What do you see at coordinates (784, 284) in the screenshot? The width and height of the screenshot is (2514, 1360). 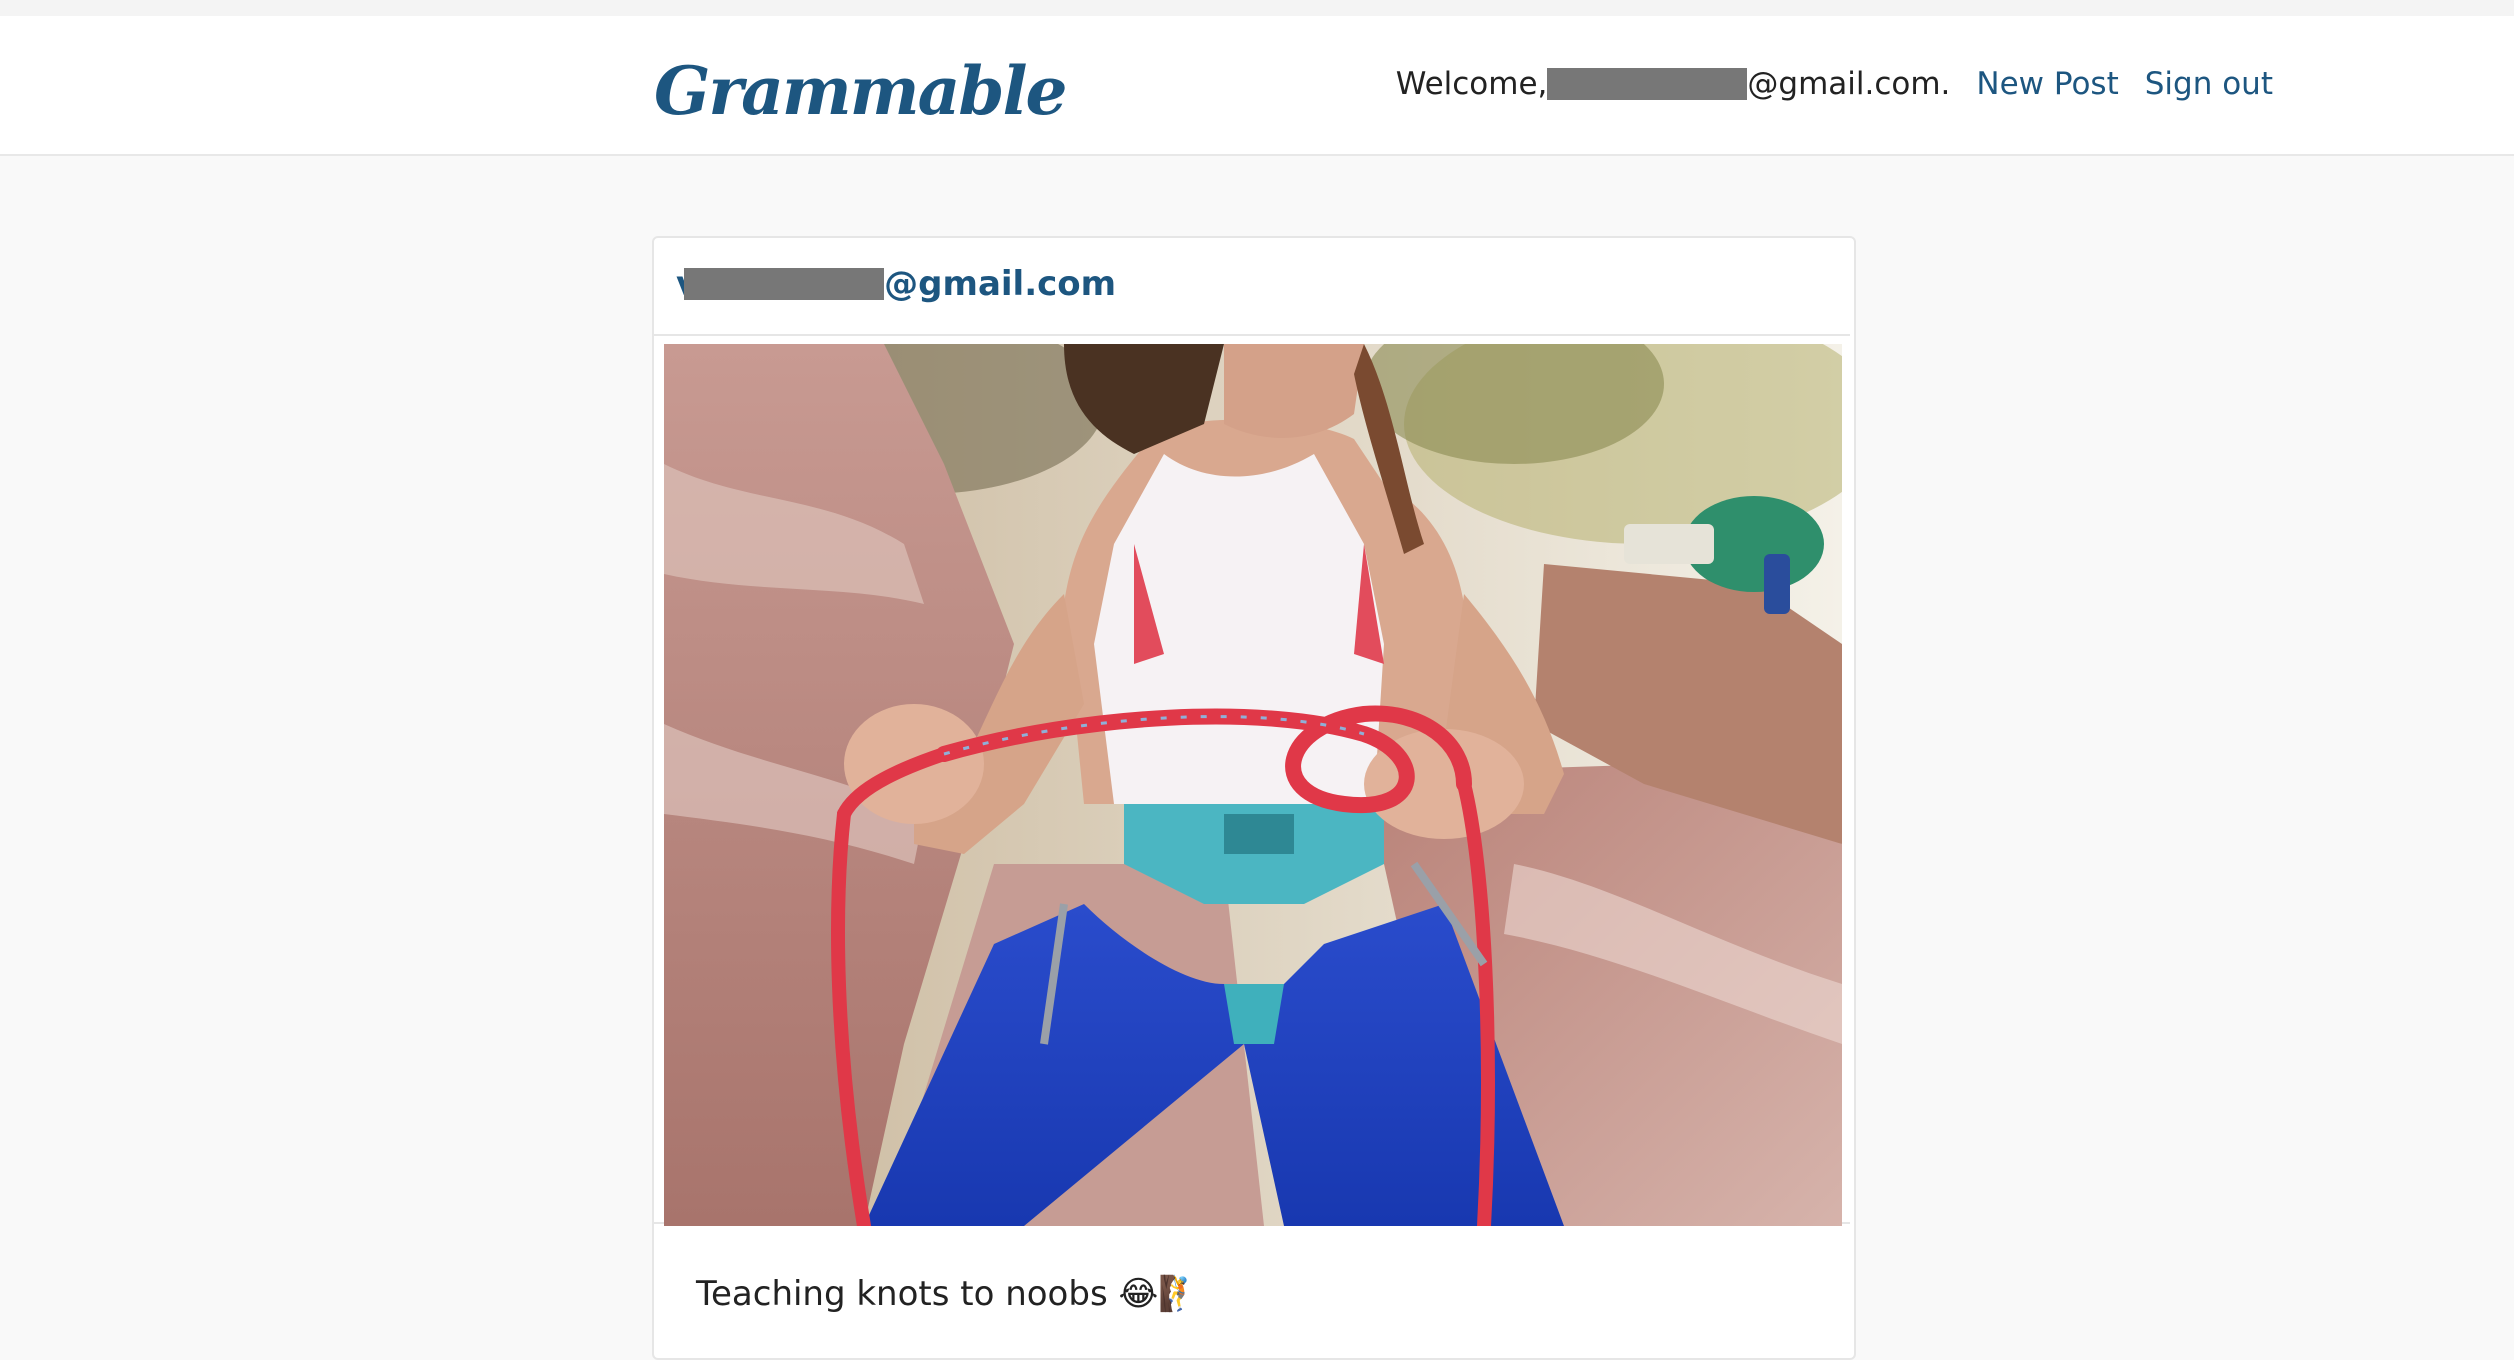 I see `redacted-author-block` at bounding box center [784, 284].